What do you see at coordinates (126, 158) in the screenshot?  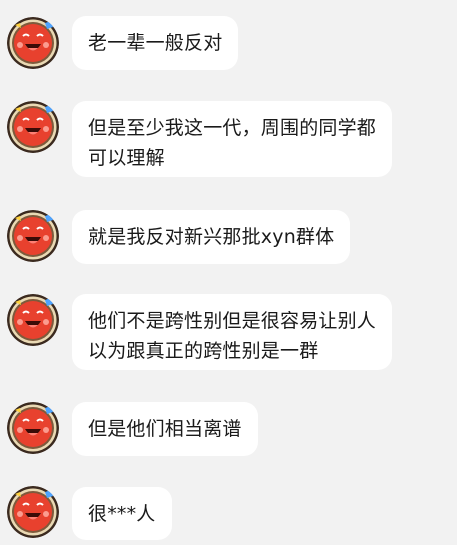 I see `message-text-line: 可以理解` at bounding box center [126, 158].